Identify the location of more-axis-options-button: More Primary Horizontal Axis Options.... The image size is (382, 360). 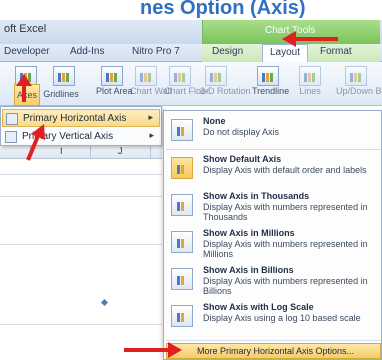
(273, 351).